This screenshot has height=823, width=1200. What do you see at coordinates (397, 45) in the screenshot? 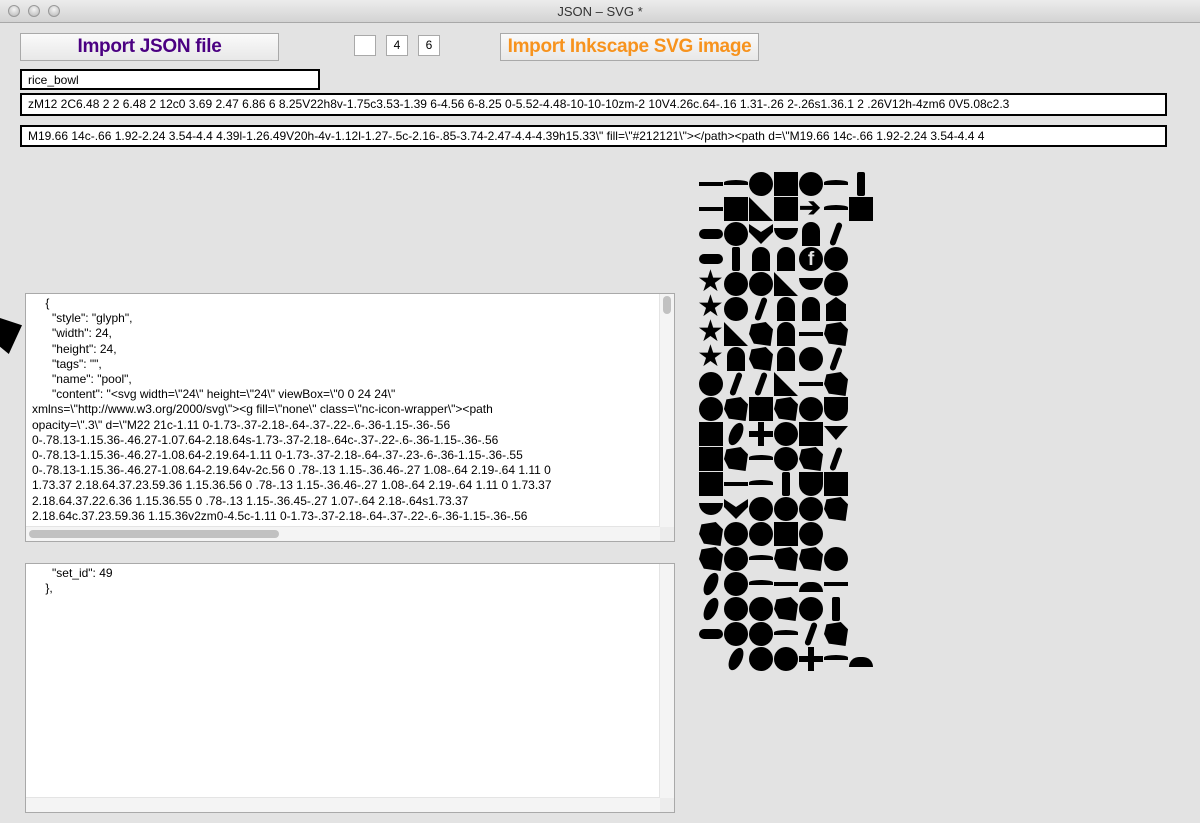
I see `number-box-2: 4` at bounding box center [397, 45].